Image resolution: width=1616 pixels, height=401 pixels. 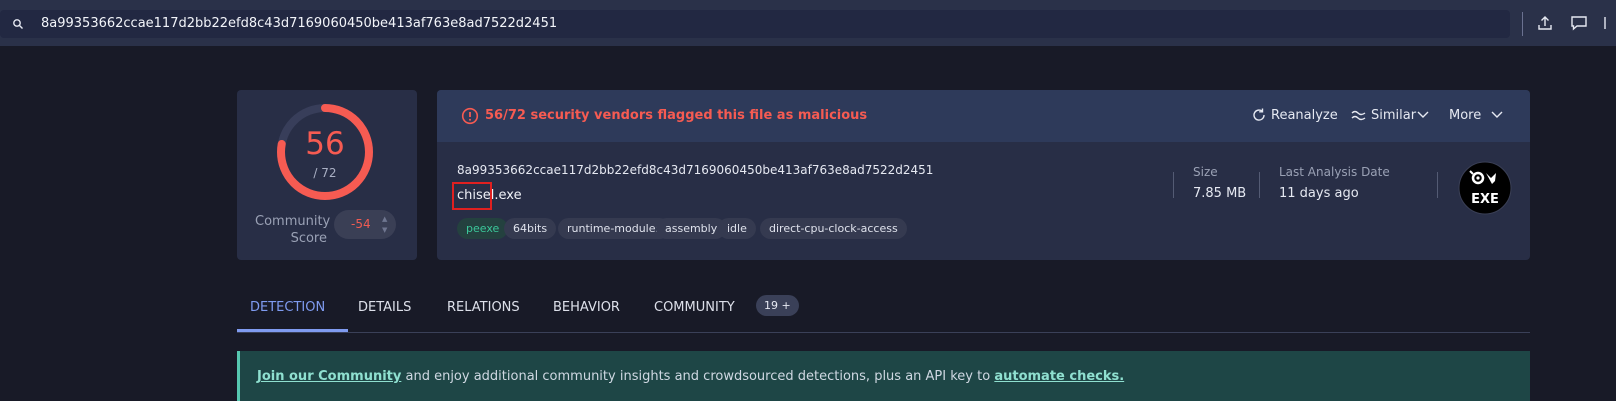 I want to click on tab-community: COMMUNITY, so click(x=694, y=307).